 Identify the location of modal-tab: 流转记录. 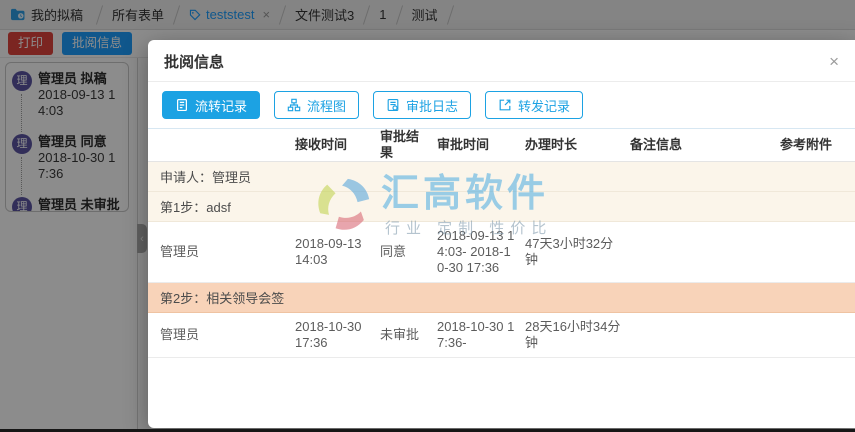
(211, 105).